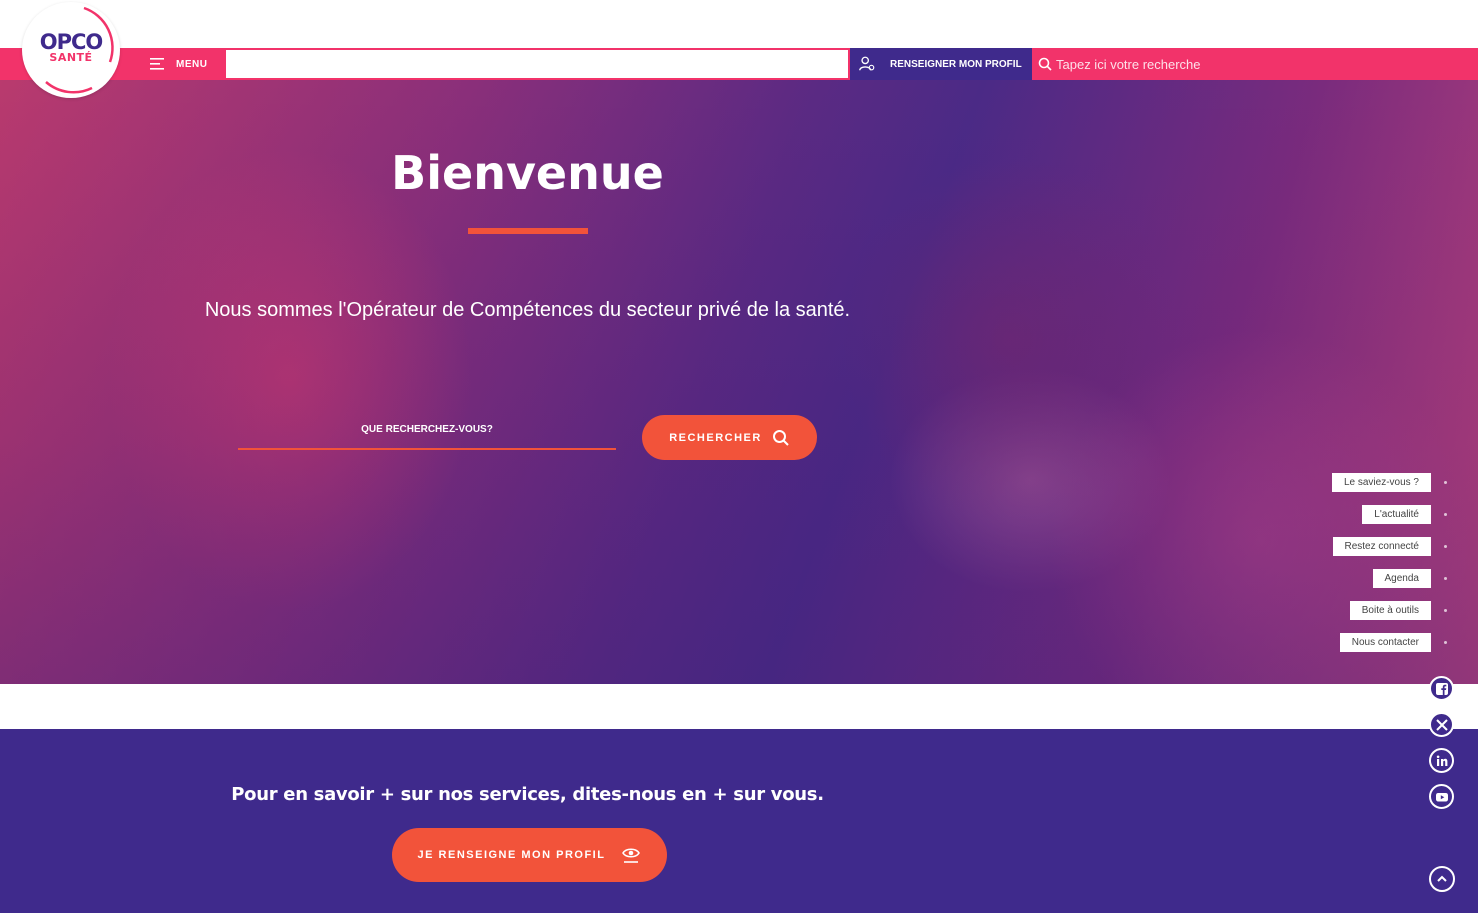 The image size is (1478, 913). I want to click on menu-icon, so click(157, 64).